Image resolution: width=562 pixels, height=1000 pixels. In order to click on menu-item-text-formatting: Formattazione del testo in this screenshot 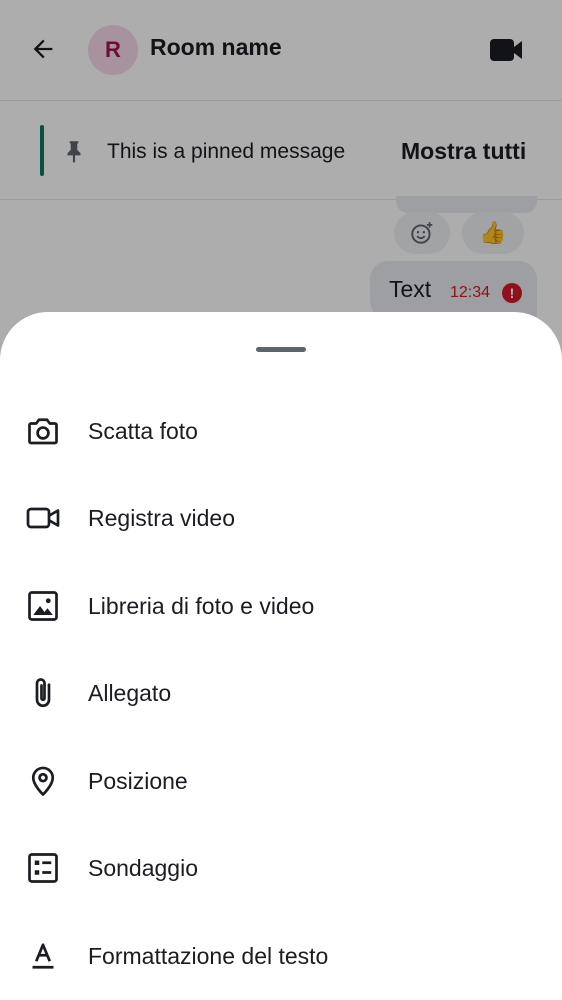, I will do `click(281, 956)`.